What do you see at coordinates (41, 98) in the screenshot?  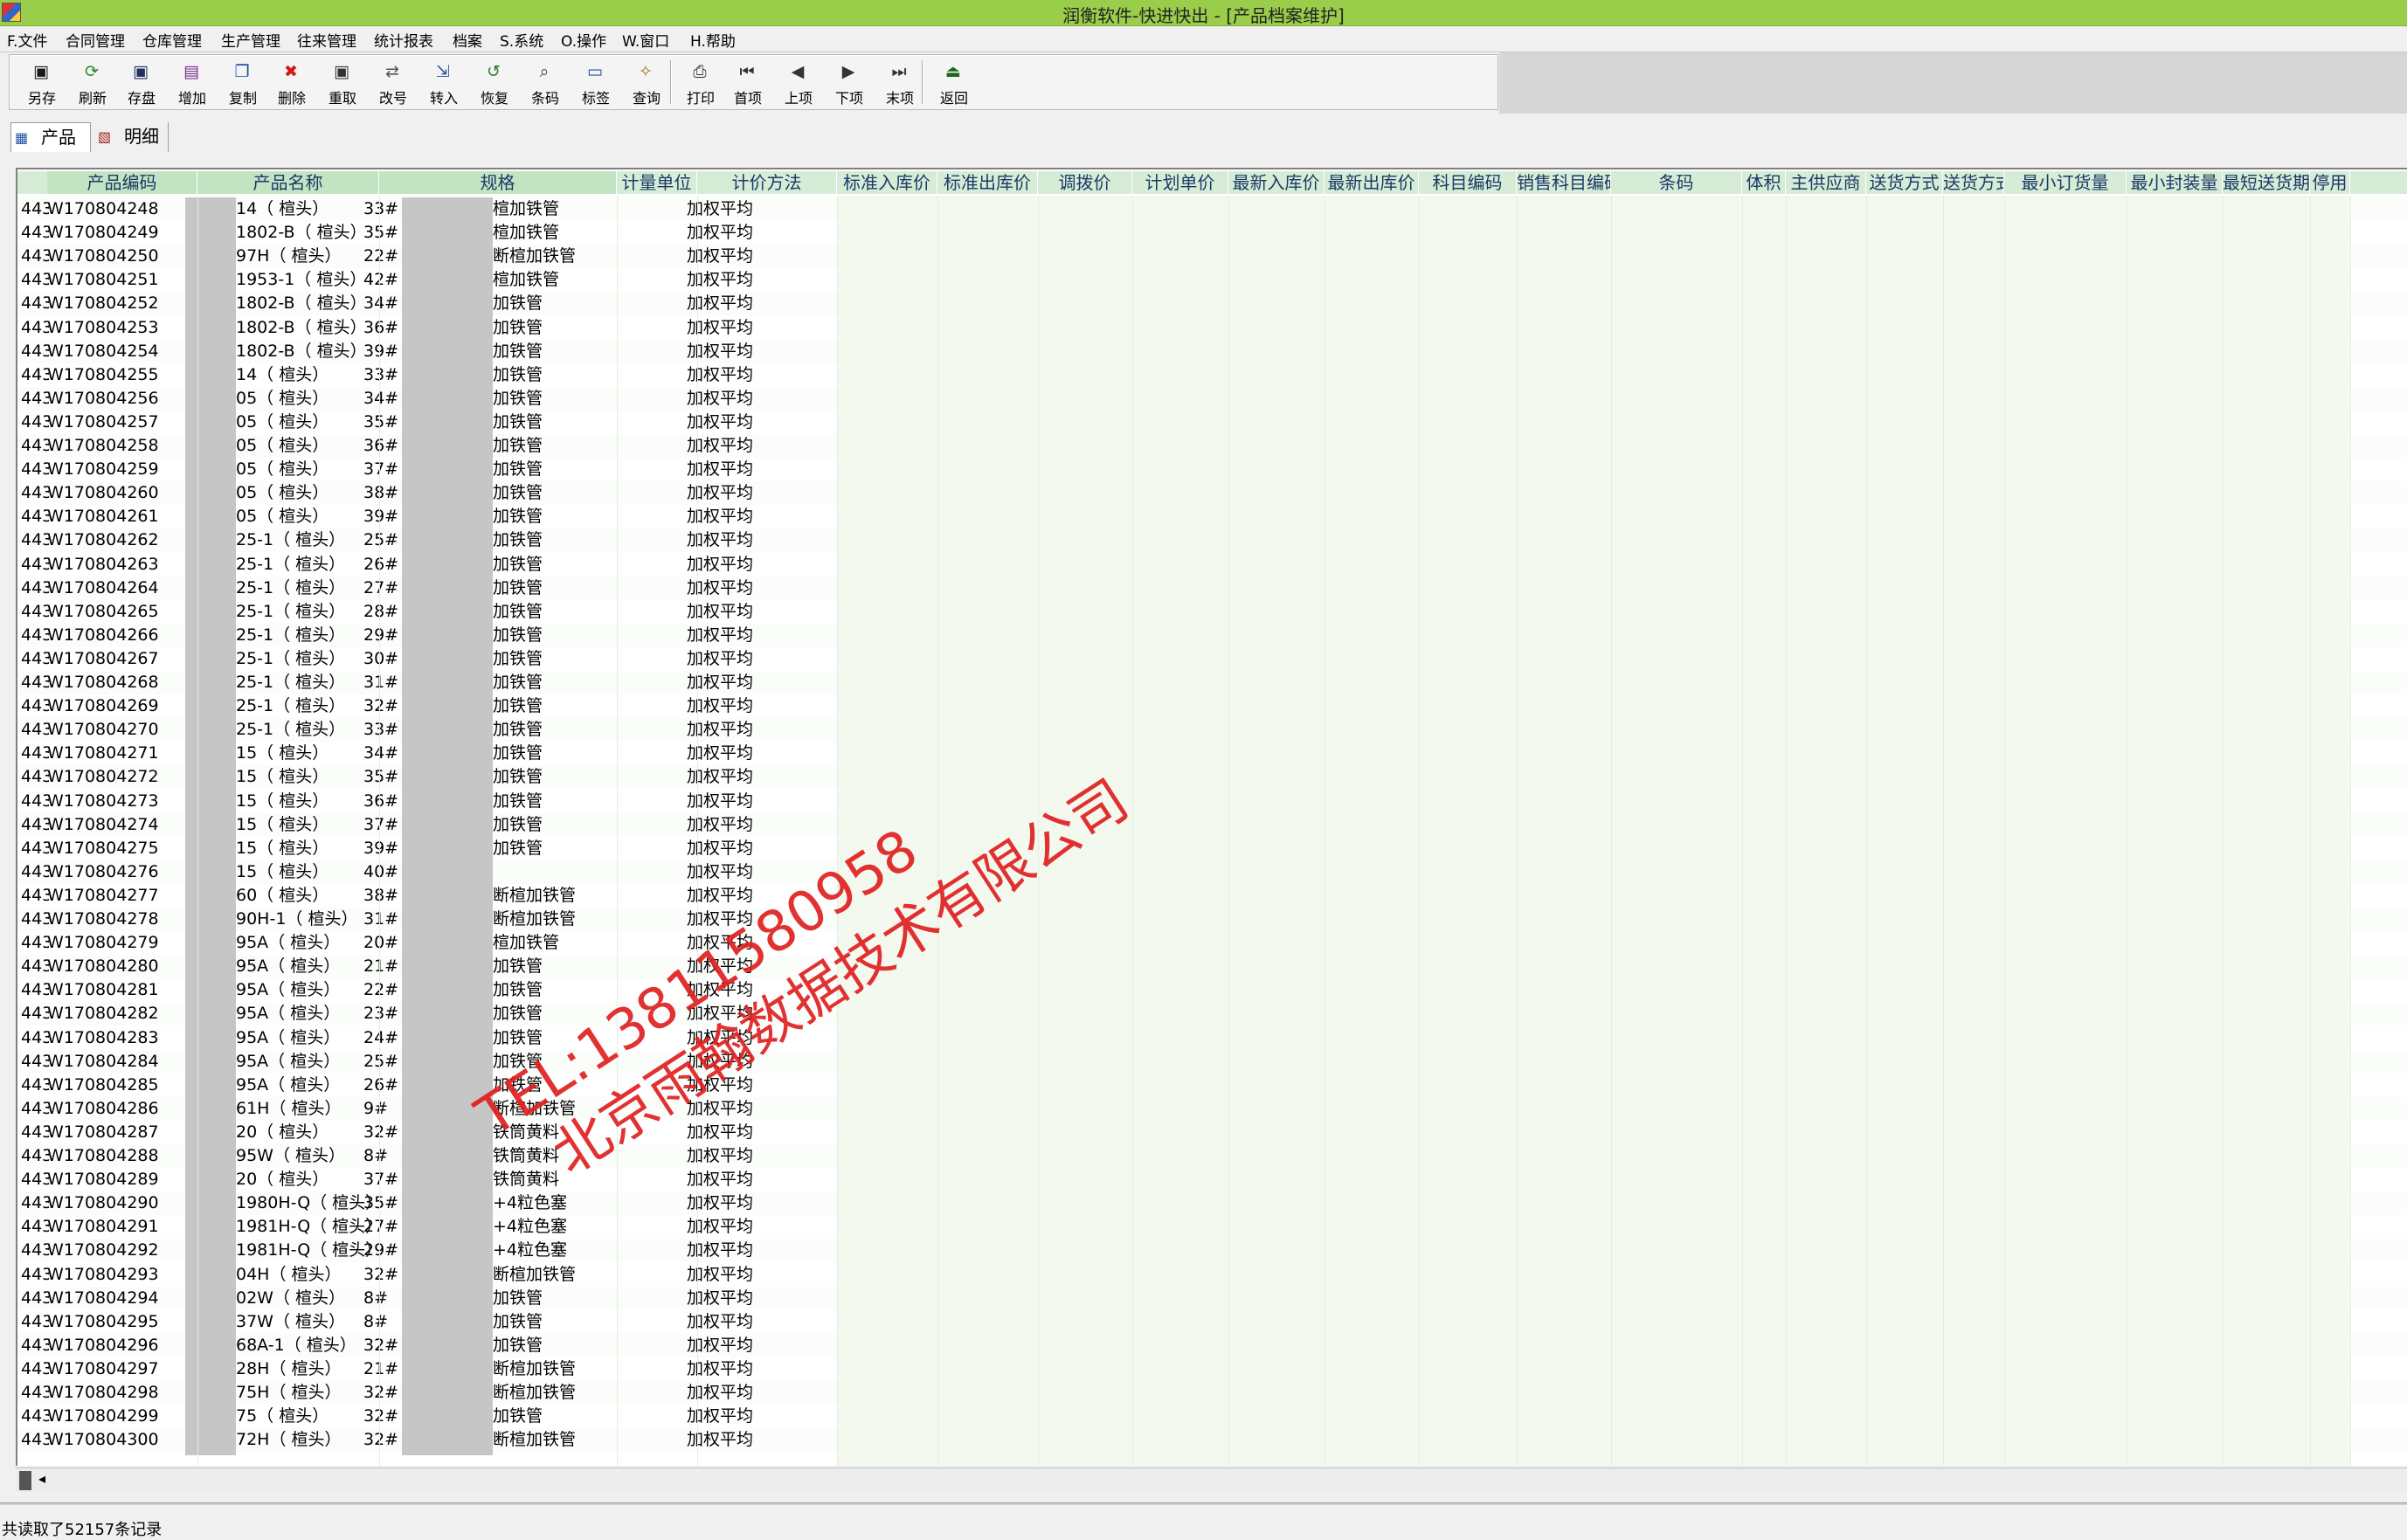 I see `toolbar-button-label: 另存` at bounding box center [41, 98].